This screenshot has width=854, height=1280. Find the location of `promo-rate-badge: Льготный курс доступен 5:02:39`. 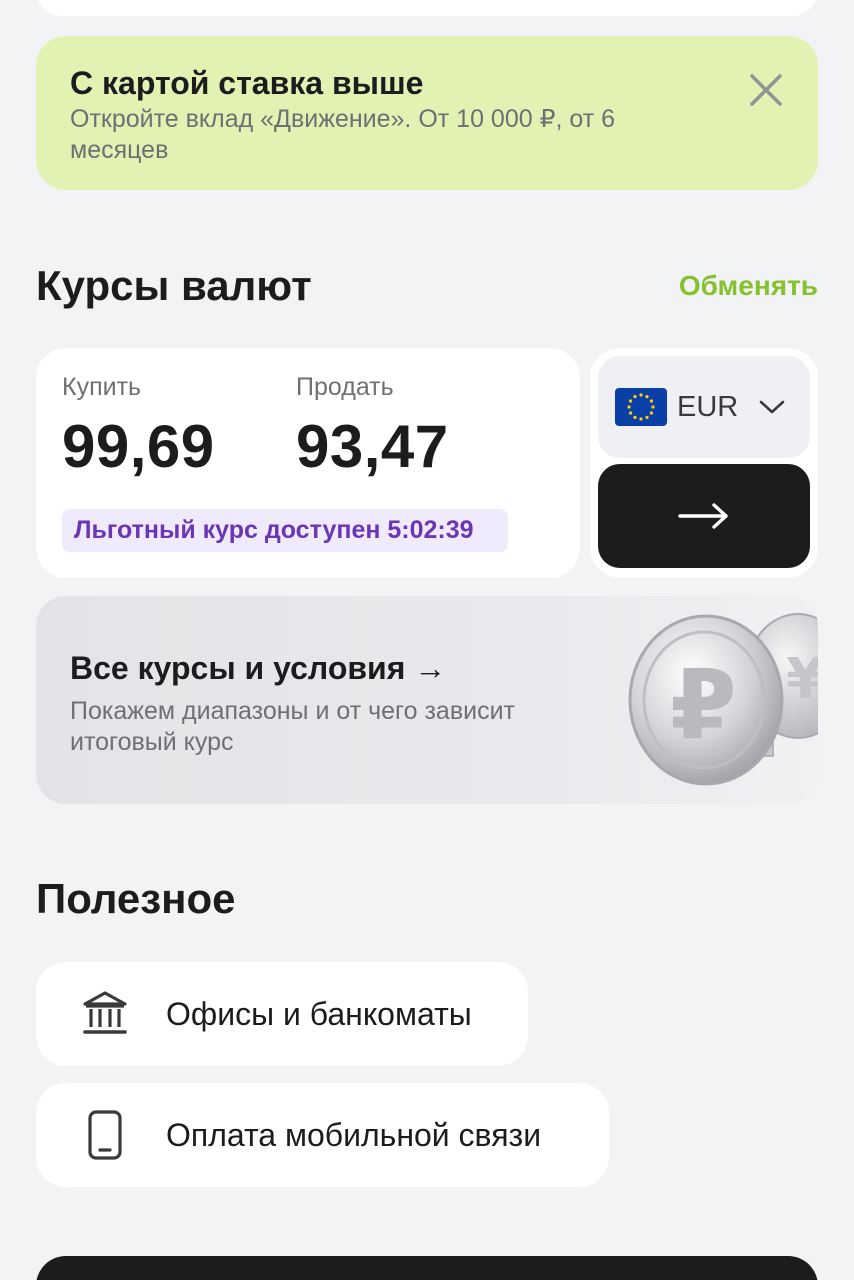

promo-rate-badge: Льготный курс доступен 5:02:39 is located at coordinates (285, 530).